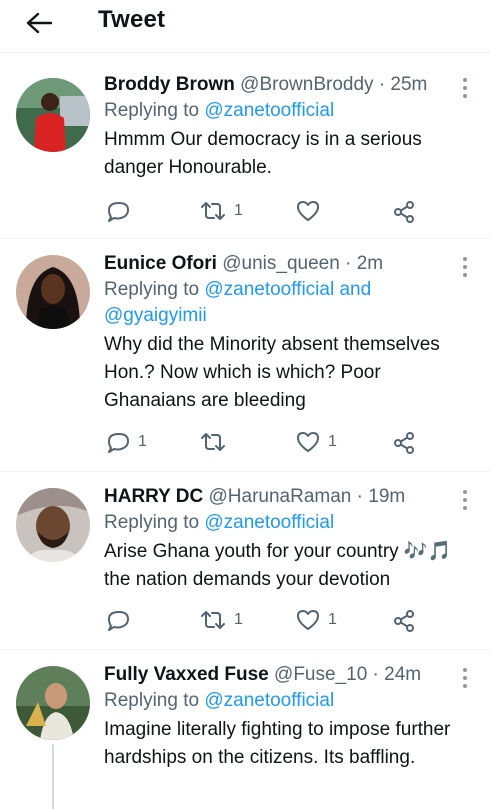 The width and height of the screenshot is (490, 809). I want to click on tweet-header: Fully Vaxxed Fuse @Fuse_10 · 24m, so click(289, 675).